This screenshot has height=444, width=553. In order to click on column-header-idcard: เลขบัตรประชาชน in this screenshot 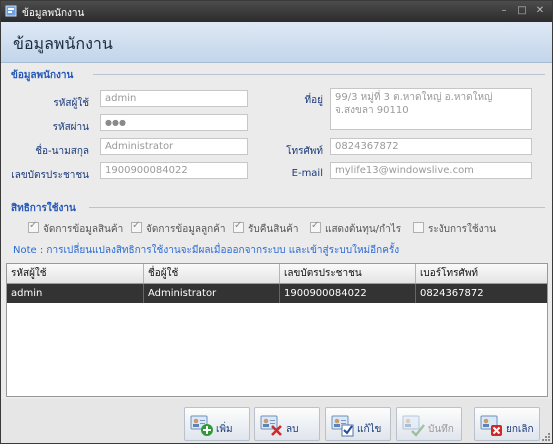, I will do `click(348, 273)`.